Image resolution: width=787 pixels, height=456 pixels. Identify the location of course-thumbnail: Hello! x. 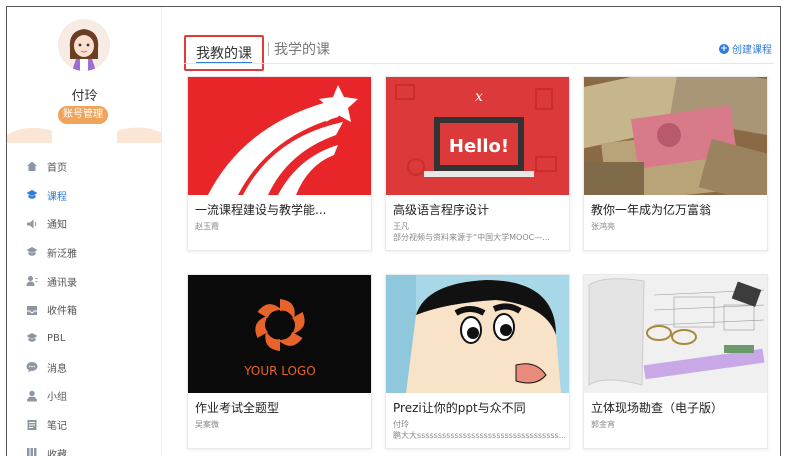
(477, 136).